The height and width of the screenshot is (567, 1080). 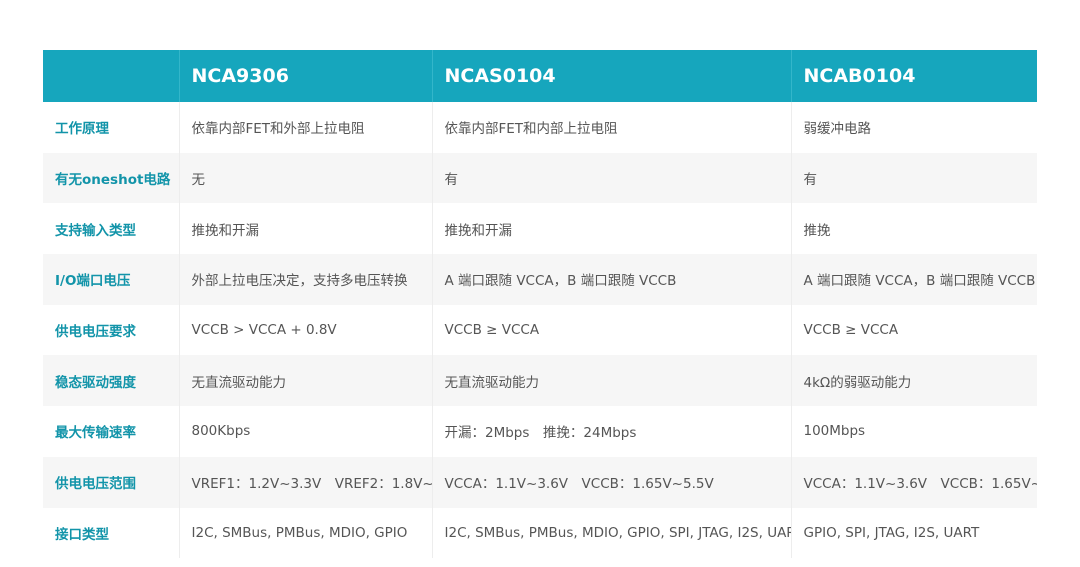 I want to click on table-cell: 800Kbps, so click(x=306, y=431).